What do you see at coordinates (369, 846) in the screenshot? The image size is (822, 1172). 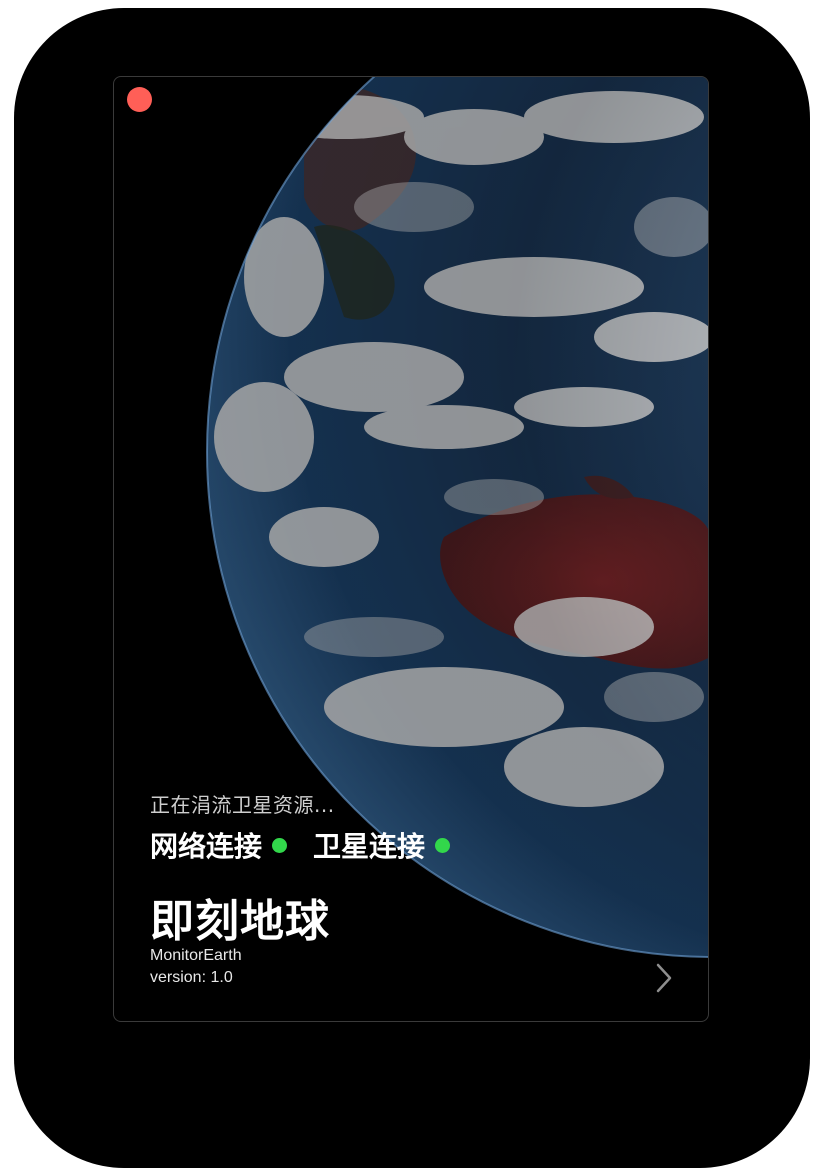 I see `satellite-connection-label: 卫星连接` at bounding box center [369, 846].